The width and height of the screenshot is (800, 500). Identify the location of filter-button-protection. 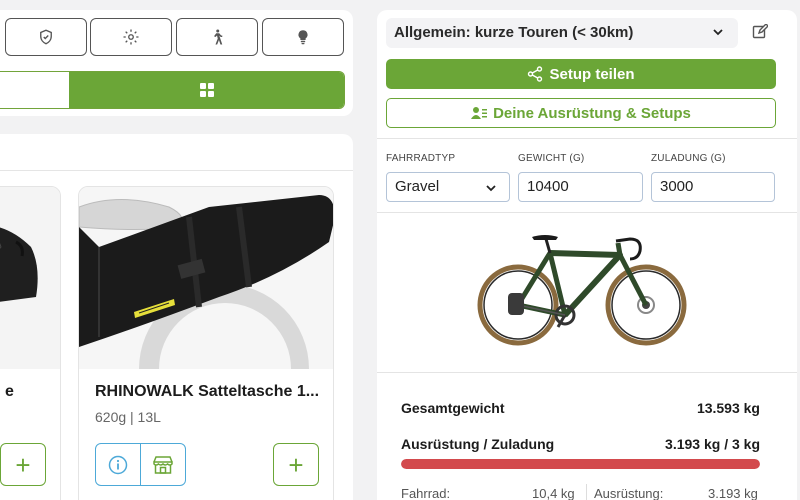
(46, 37).